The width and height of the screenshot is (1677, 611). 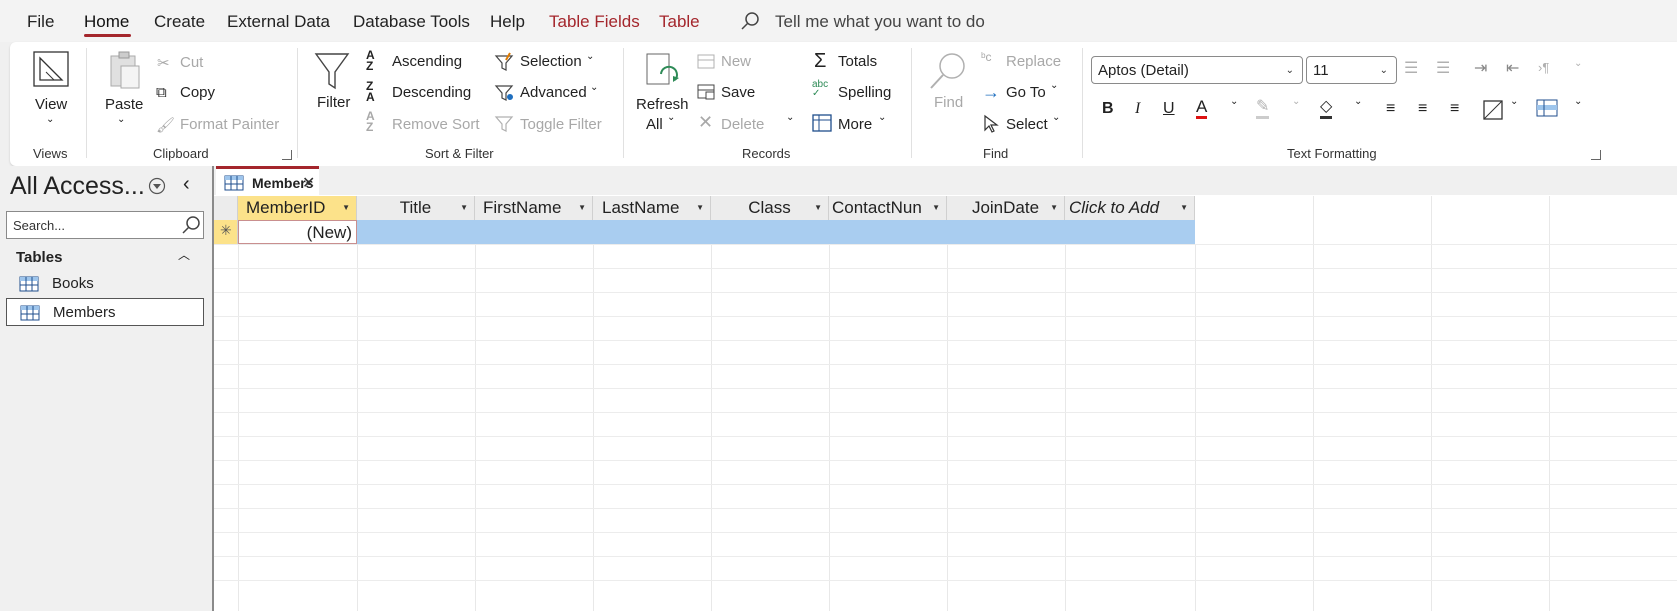 What do you see at coordinates (1006, 208) in the screenshot?
I see `column-header-joindate: JoinDate ▼` at bounding box center [1006, 208].